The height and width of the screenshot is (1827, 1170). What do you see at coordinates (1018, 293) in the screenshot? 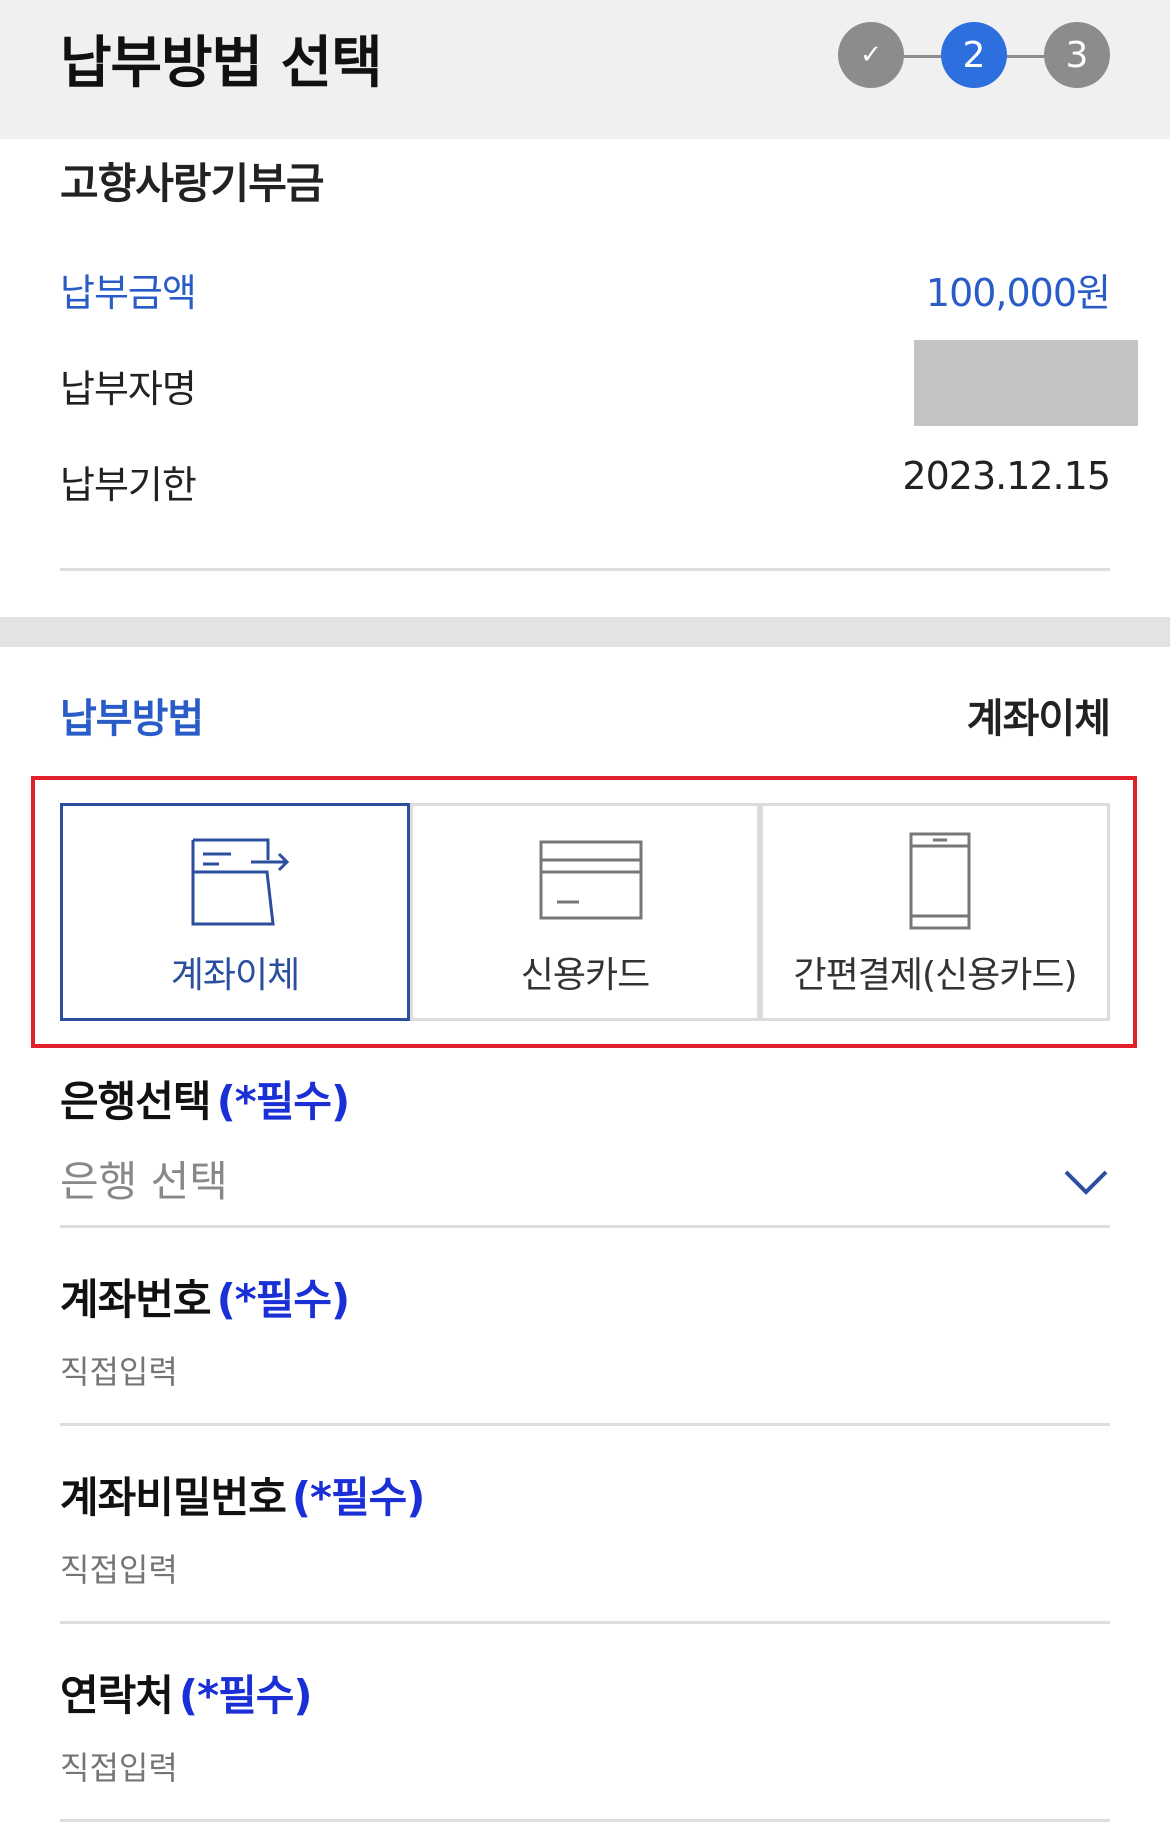
I see `amount-value: 100,000원` at bounding box center [1018, 293].